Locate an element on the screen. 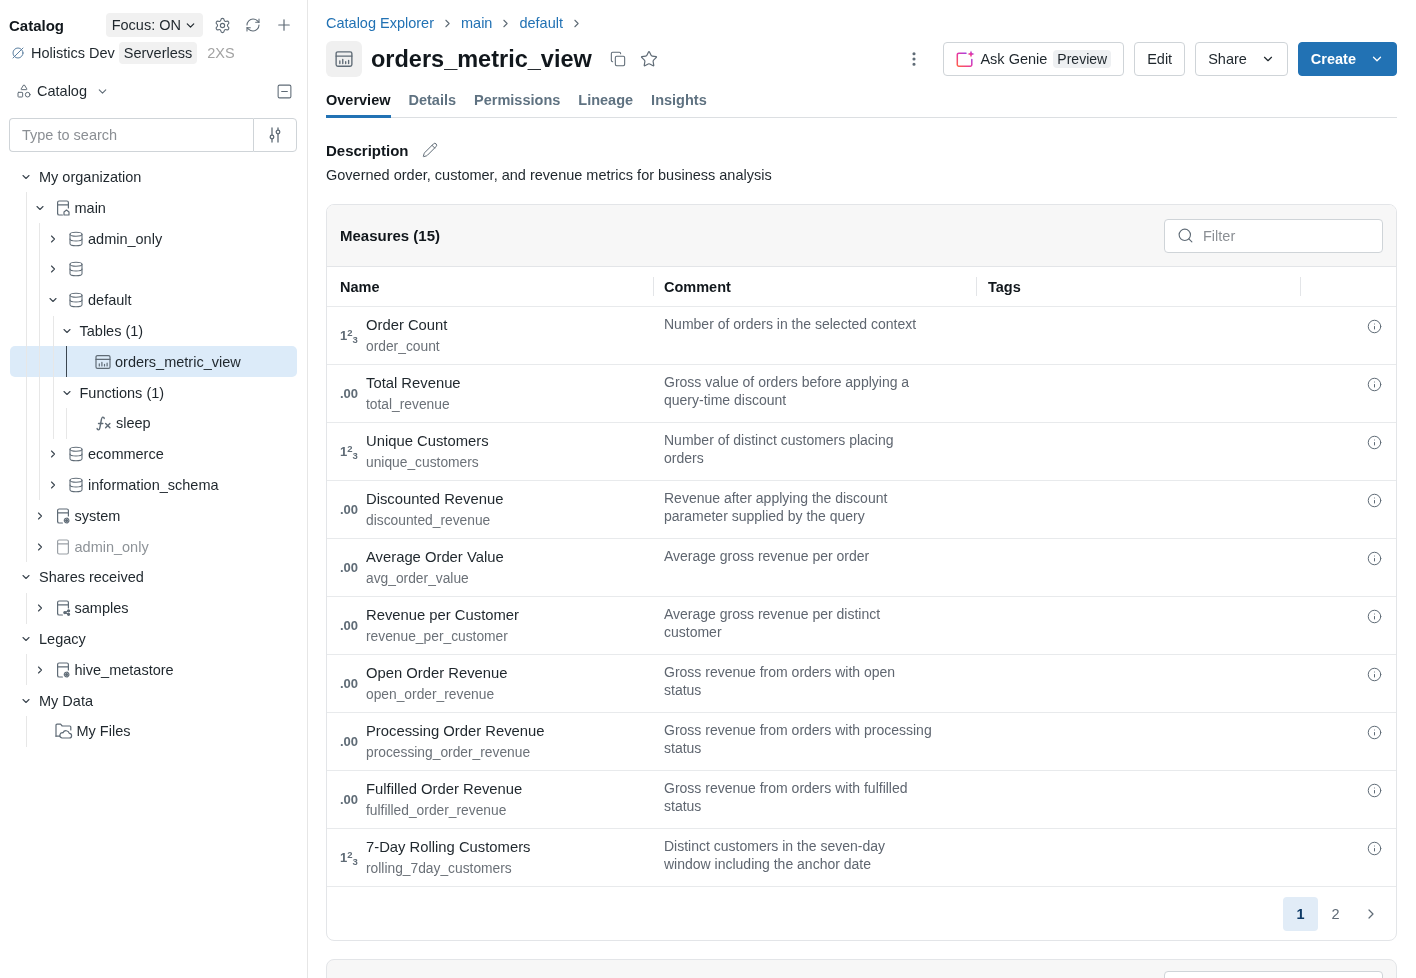 This screenshot has width=1416, height=978. tree-item: admin_only is located at coordinates (153, 238).